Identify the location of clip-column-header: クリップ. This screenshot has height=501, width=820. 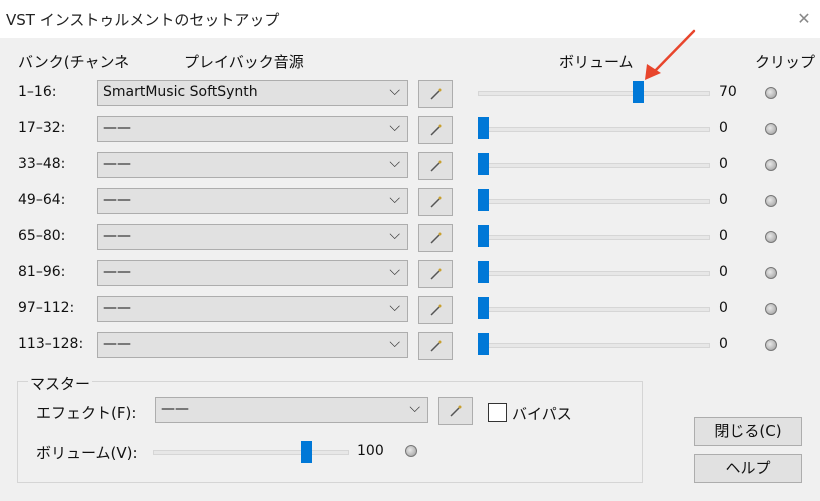
(785, 62).